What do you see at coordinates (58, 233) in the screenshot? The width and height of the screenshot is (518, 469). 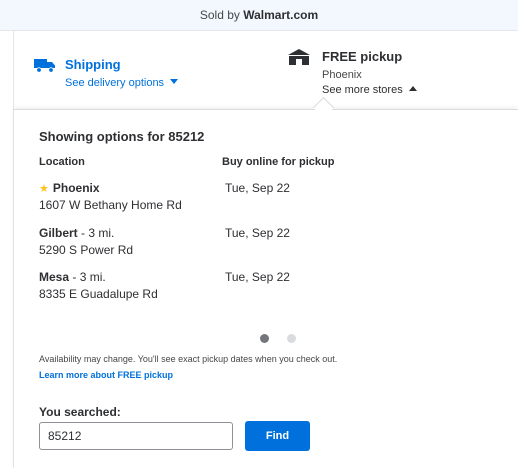 I see `store-city: Gilbert` at bounding box center [58, 233].